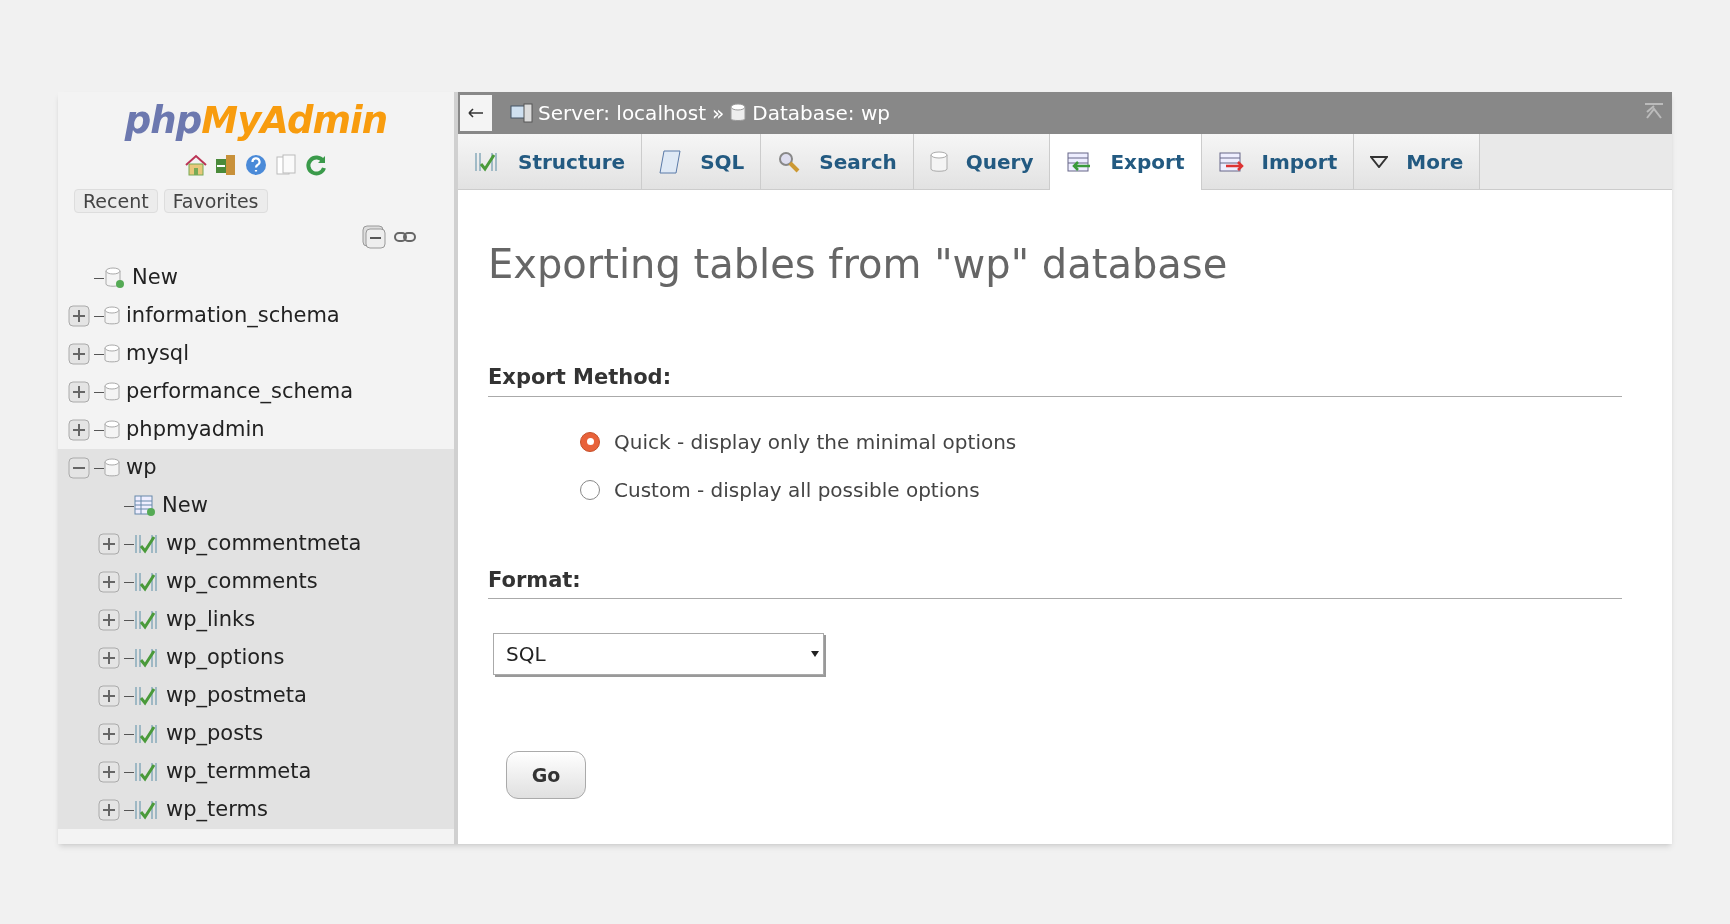 The height and width of the screenshot is (924, 1730). Describe the element at coordinates (815, 441) in the screenshot. I see `radio-label: Quick - display only the minimal options` at that location.